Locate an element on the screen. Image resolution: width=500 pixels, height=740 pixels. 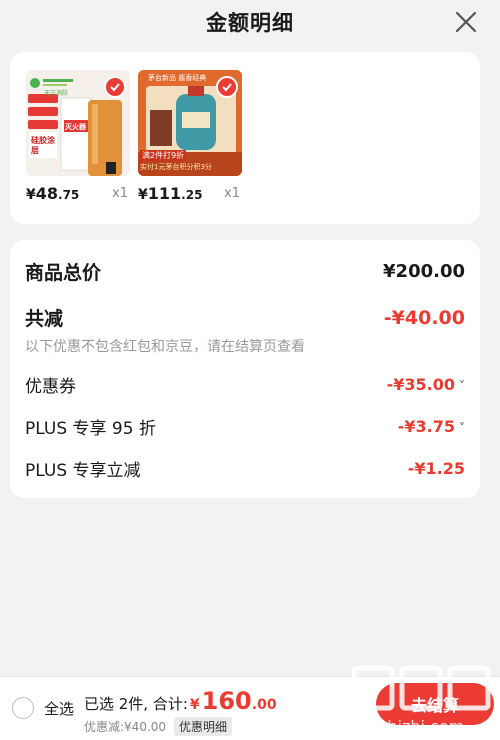
plus-reduce-label: PLUS 专享立减 is located at coordinates (83, 471).